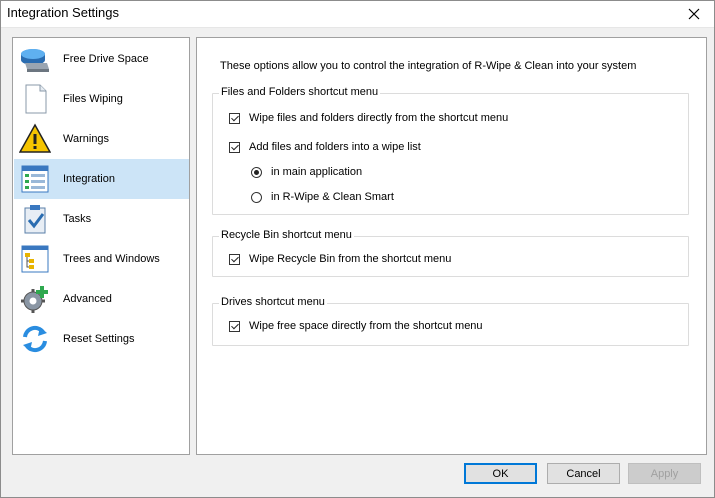  Describe the element at coordinates (77, 219) in the screenshot. I see `nav-label: Tasks` at that location.